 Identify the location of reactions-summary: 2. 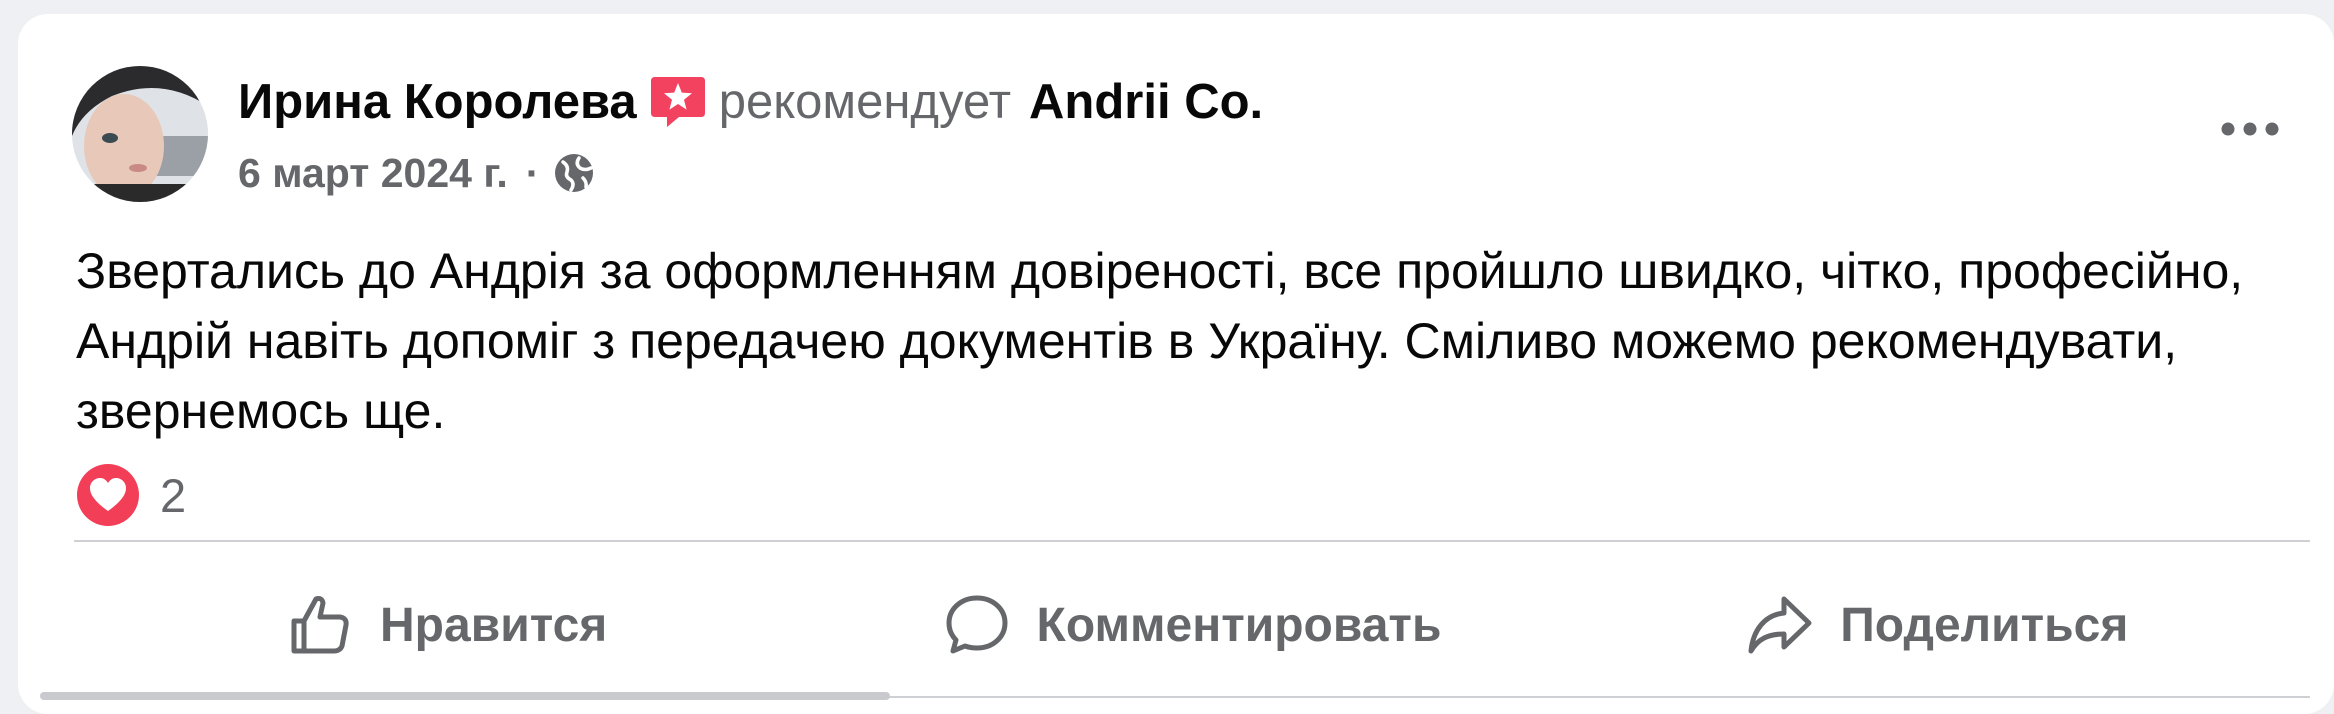
(131, 495).